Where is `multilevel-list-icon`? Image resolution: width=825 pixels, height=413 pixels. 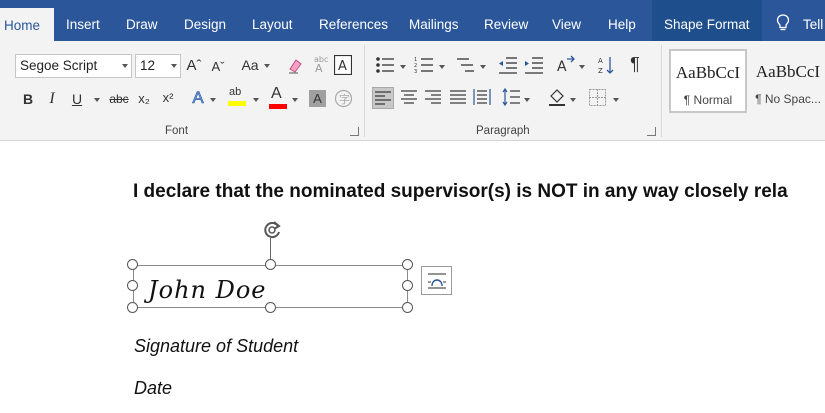
multilevel-list-icon is located at coordinates (465, 65).